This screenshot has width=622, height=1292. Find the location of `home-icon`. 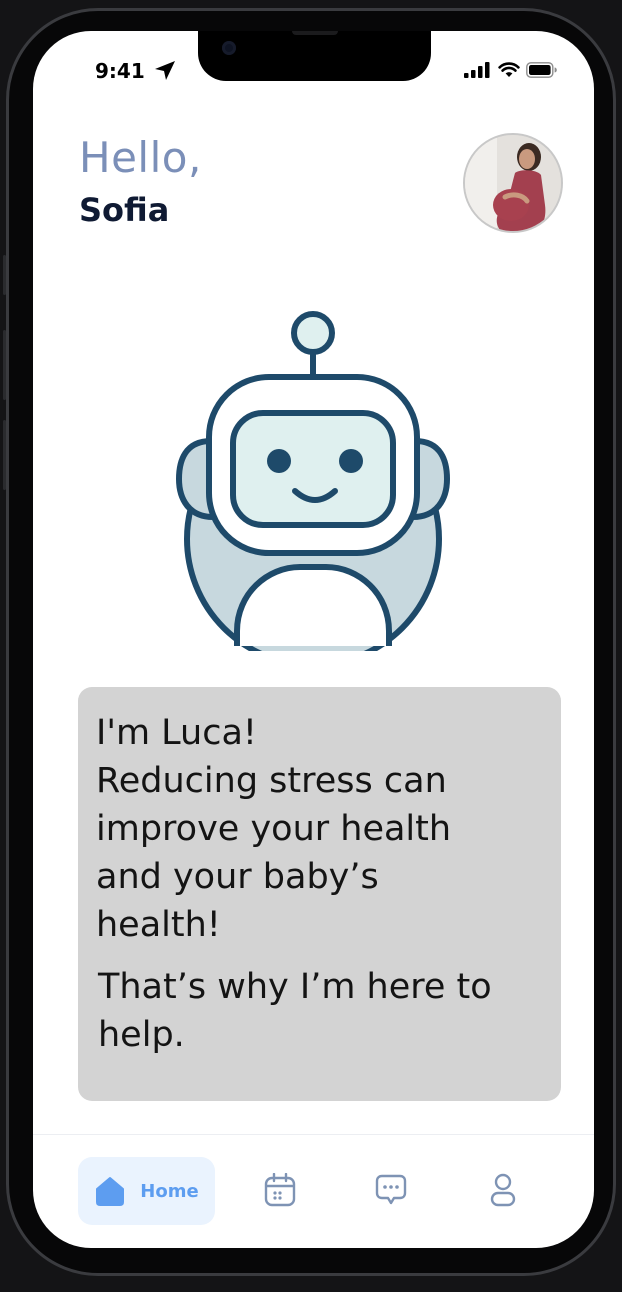

home-icon is located at coordinates (110, 1191).